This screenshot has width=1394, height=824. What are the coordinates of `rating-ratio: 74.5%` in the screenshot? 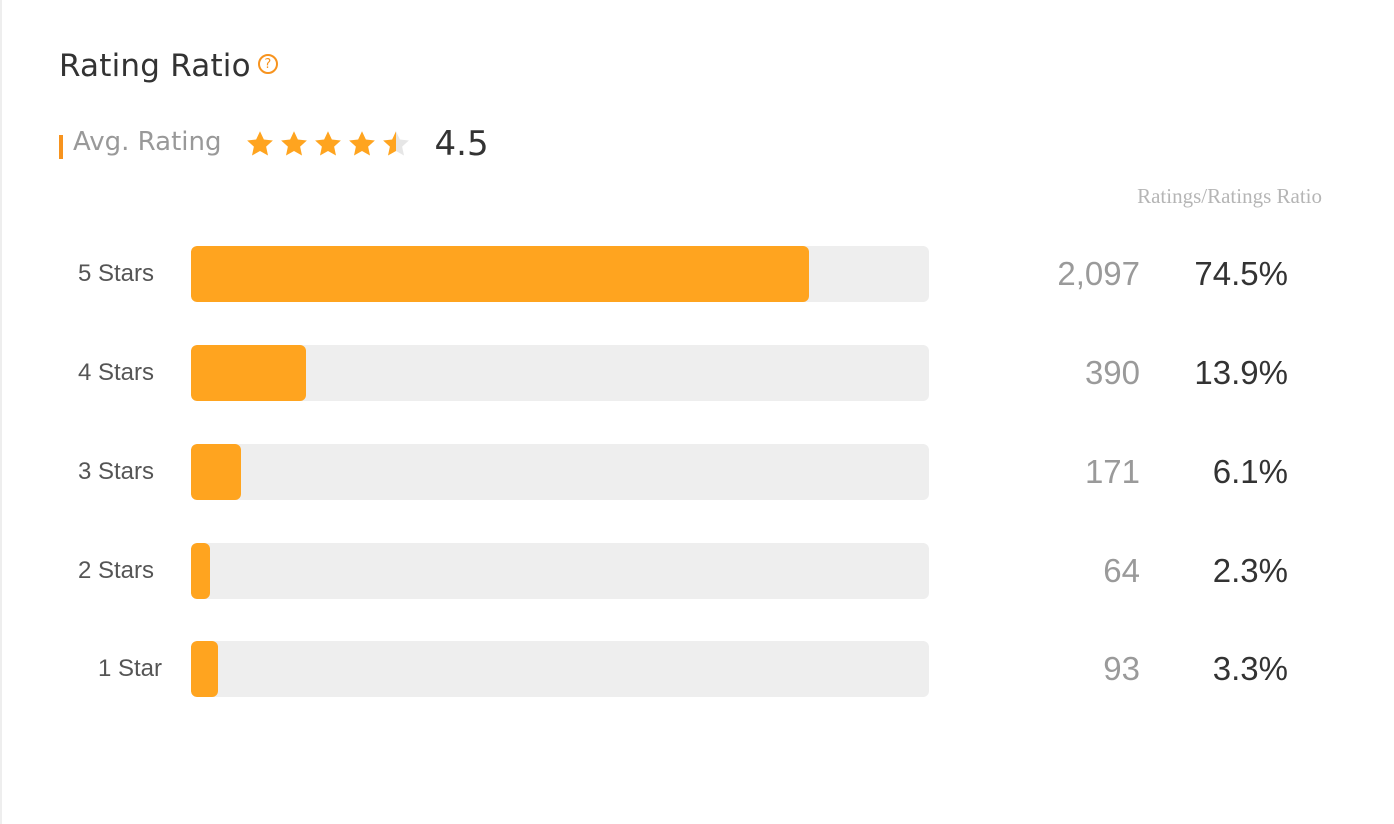 It's located at (1241, 273).